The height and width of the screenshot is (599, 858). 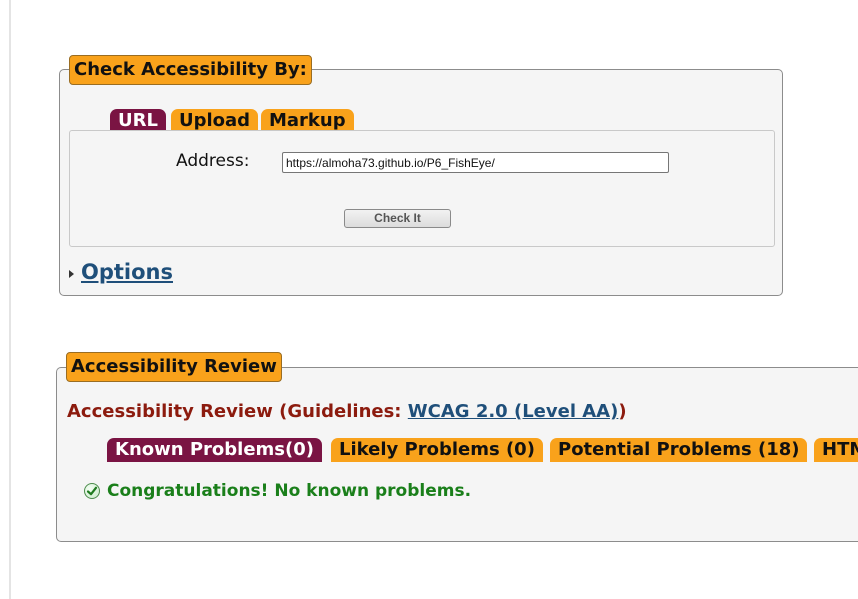 I want to click on success-message-text: Congratulations! No known problems., so click(x=289, y=491).